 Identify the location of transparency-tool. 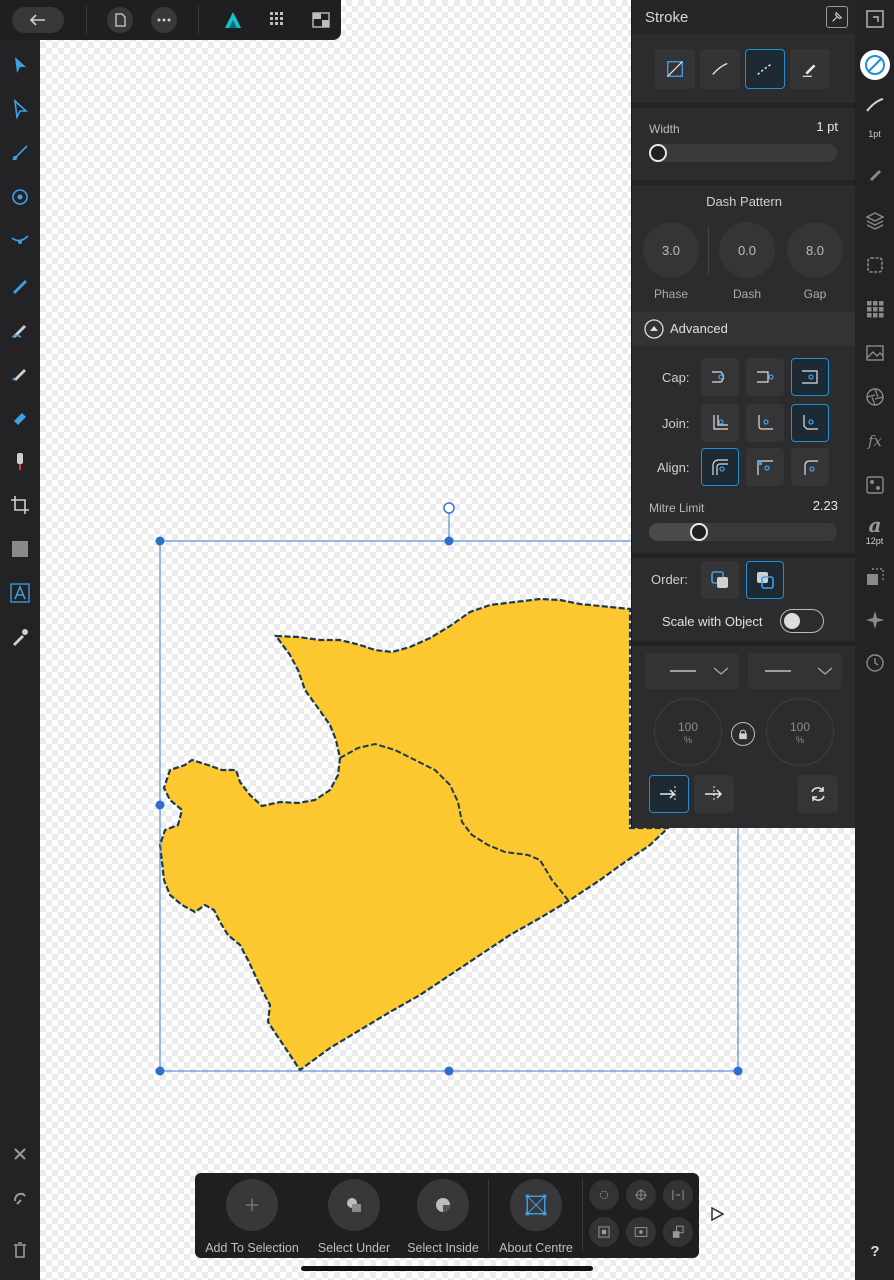
(20, 461).